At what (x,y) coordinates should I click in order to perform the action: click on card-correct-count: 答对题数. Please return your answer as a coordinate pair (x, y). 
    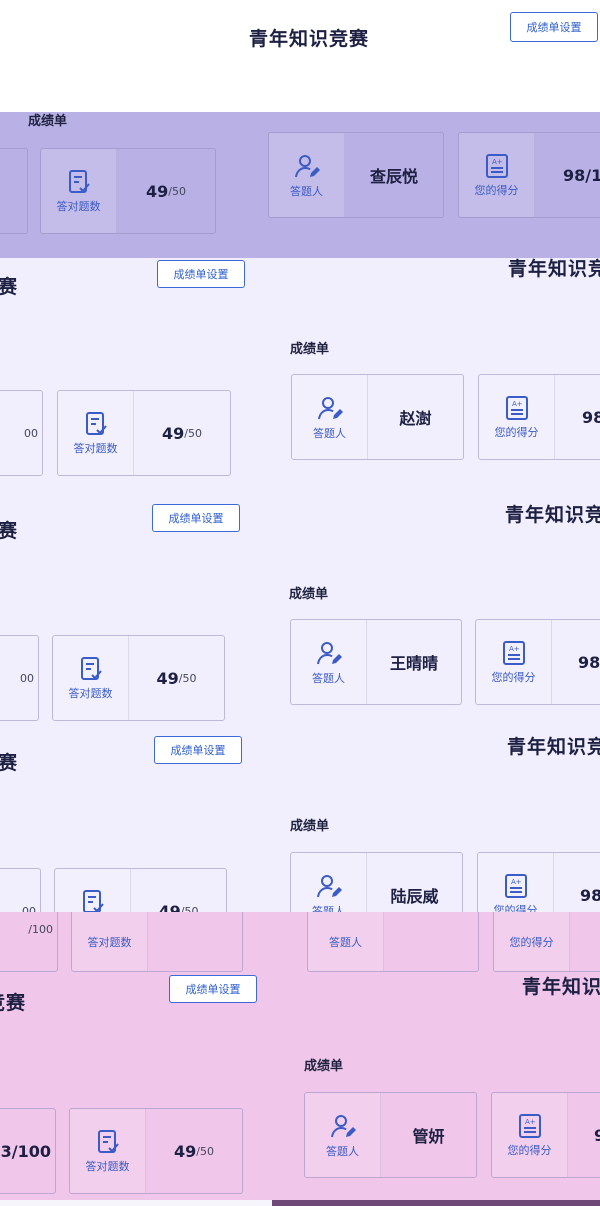
    Looking at the image, I should click on (157, 942).